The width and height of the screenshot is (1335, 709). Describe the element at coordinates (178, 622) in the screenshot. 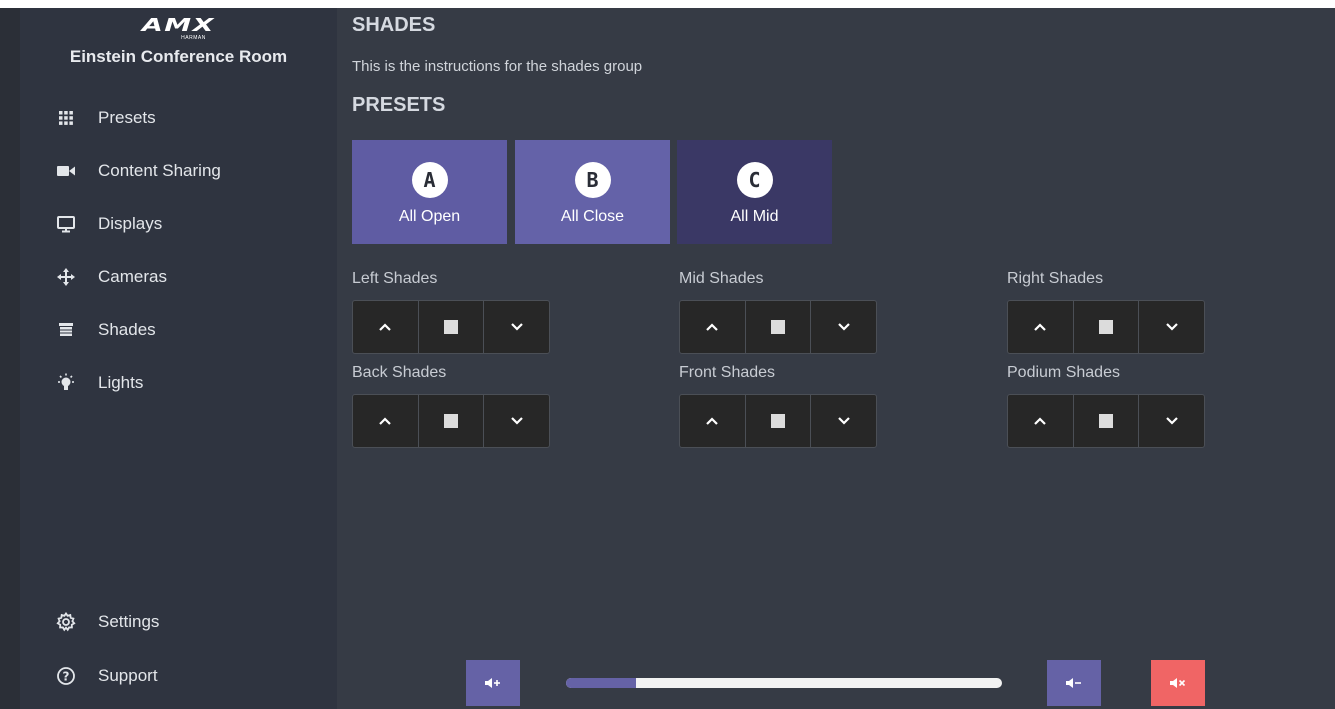

I see `sidebar-item-settings: Settings` at that location.